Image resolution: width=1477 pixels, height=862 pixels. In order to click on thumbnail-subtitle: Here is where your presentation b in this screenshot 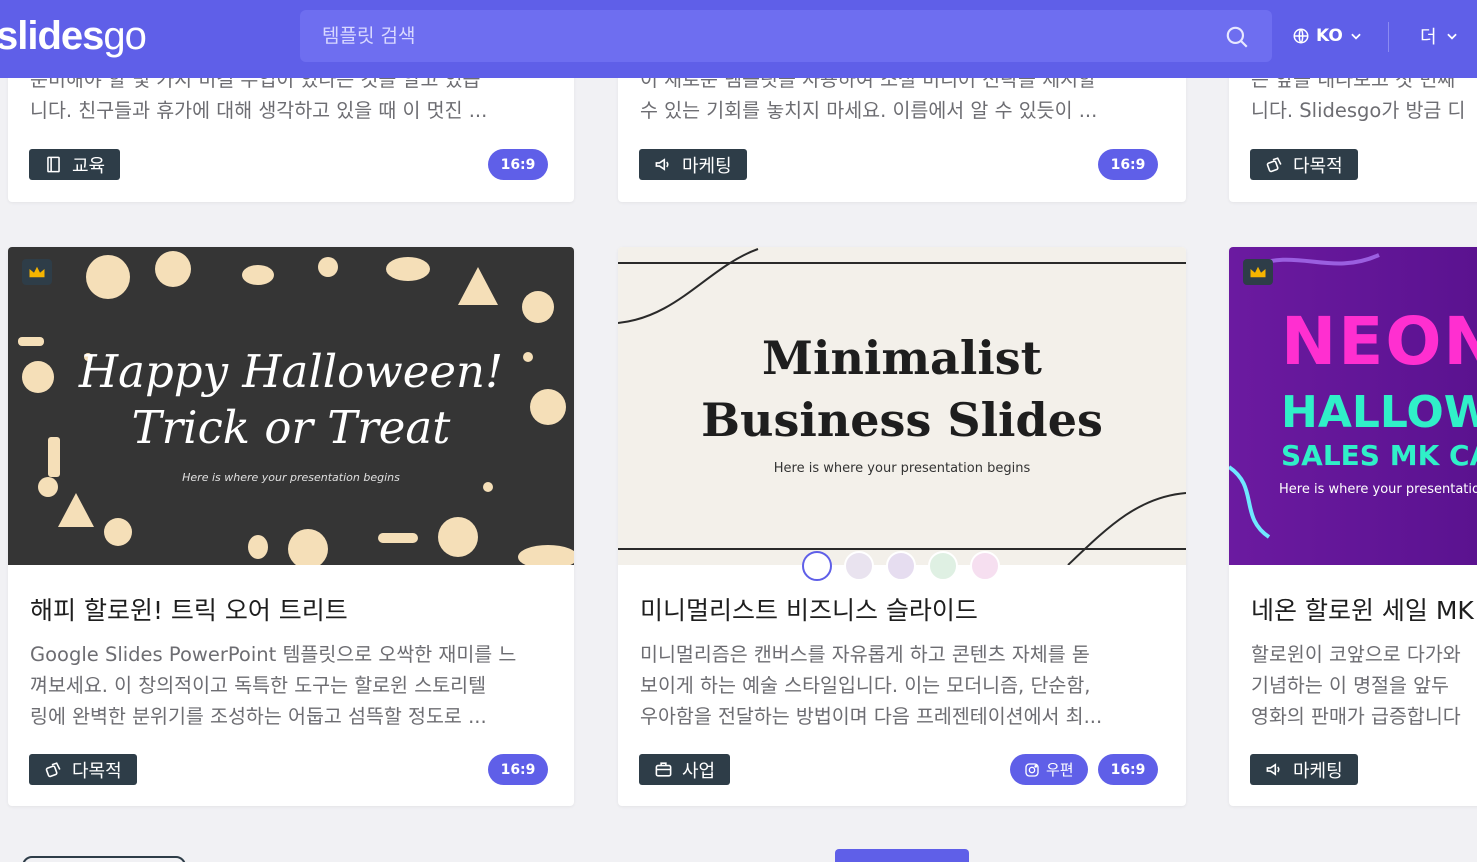, I will do `click(1378, 489)`.